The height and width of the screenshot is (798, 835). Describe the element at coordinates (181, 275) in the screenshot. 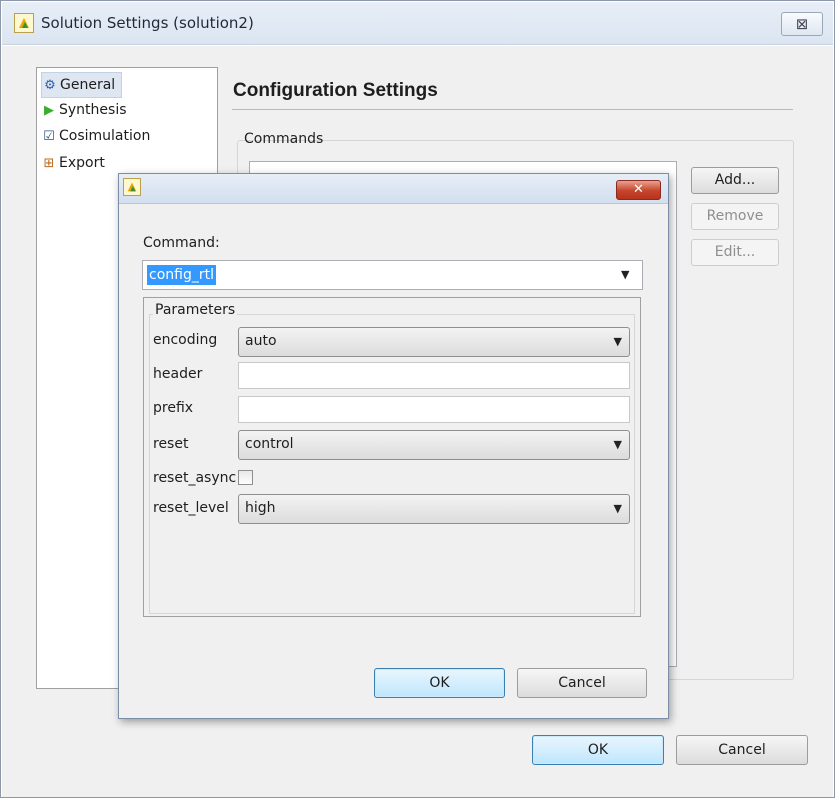

I see `command-value: config_rtl` at that location.